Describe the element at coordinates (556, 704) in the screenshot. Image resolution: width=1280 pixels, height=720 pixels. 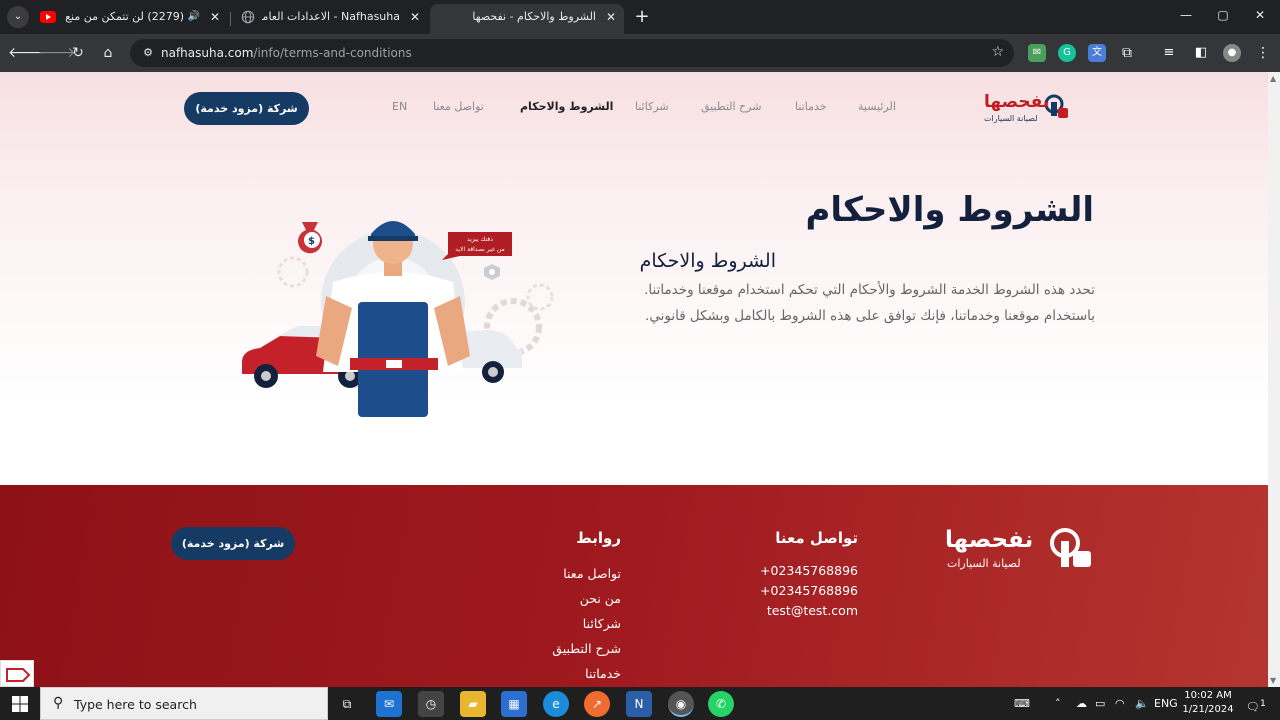
I see `edge-browser-icon: e` at that location.